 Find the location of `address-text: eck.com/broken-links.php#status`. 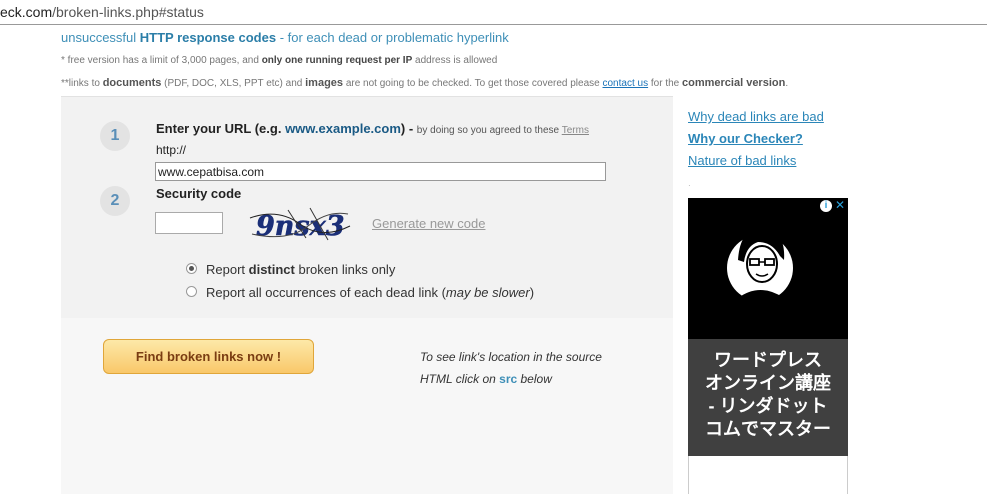

address-text: eck.com/broken-links.php#status is located at coordinates (102, 12).